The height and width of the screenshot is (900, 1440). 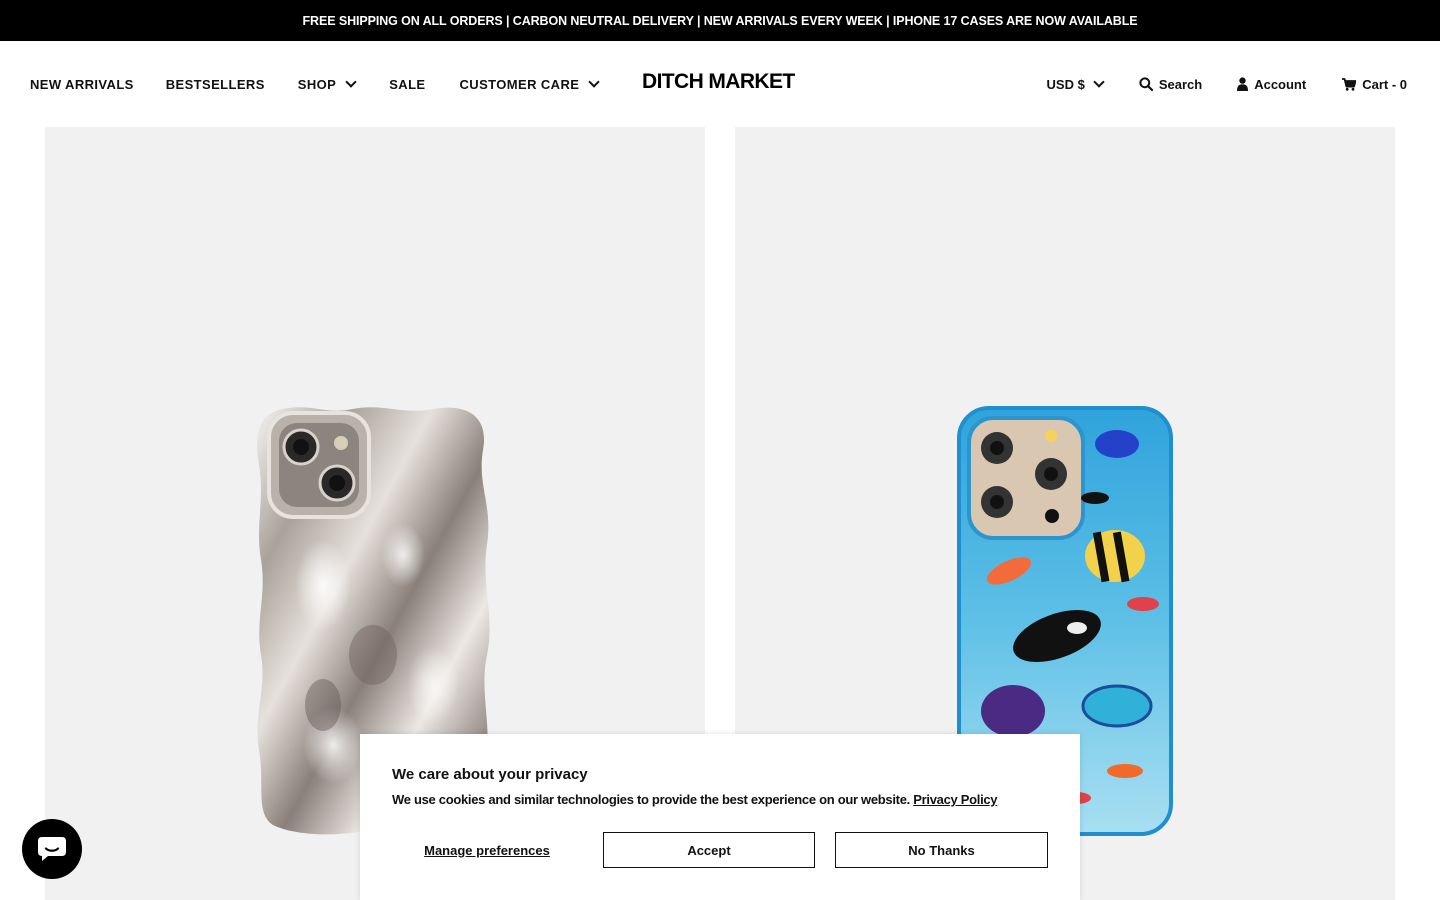 I want to click on nav-bestsellers: BESTSELLERS, so click(x=215, y=84).